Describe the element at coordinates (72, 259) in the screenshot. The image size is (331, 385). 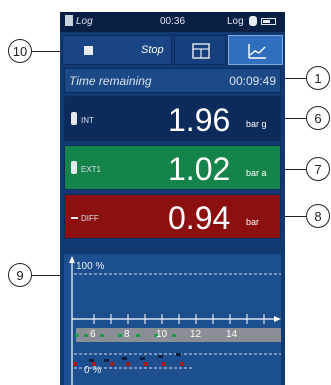
I see `y-axis-arrow` at that location.